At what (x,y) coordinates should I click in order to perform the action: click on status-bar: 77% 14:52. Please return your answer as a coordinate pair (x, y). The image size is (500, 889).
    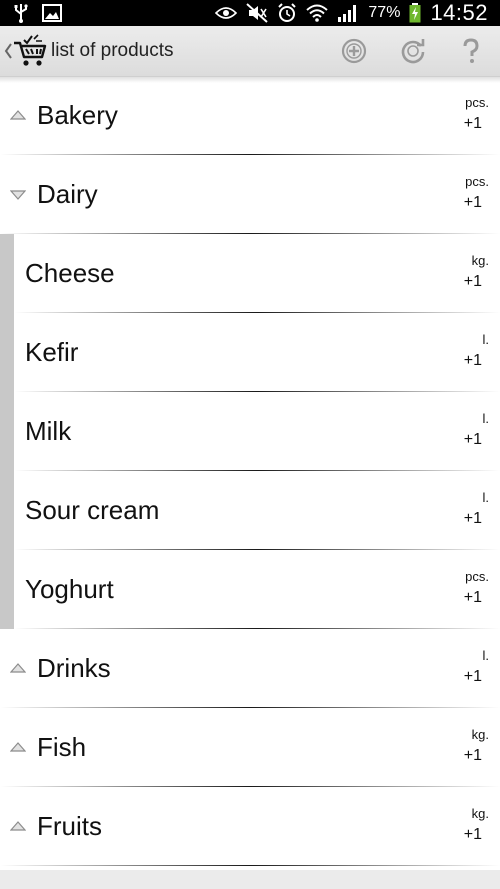
    Looking at the image, I should click on (250, 13).